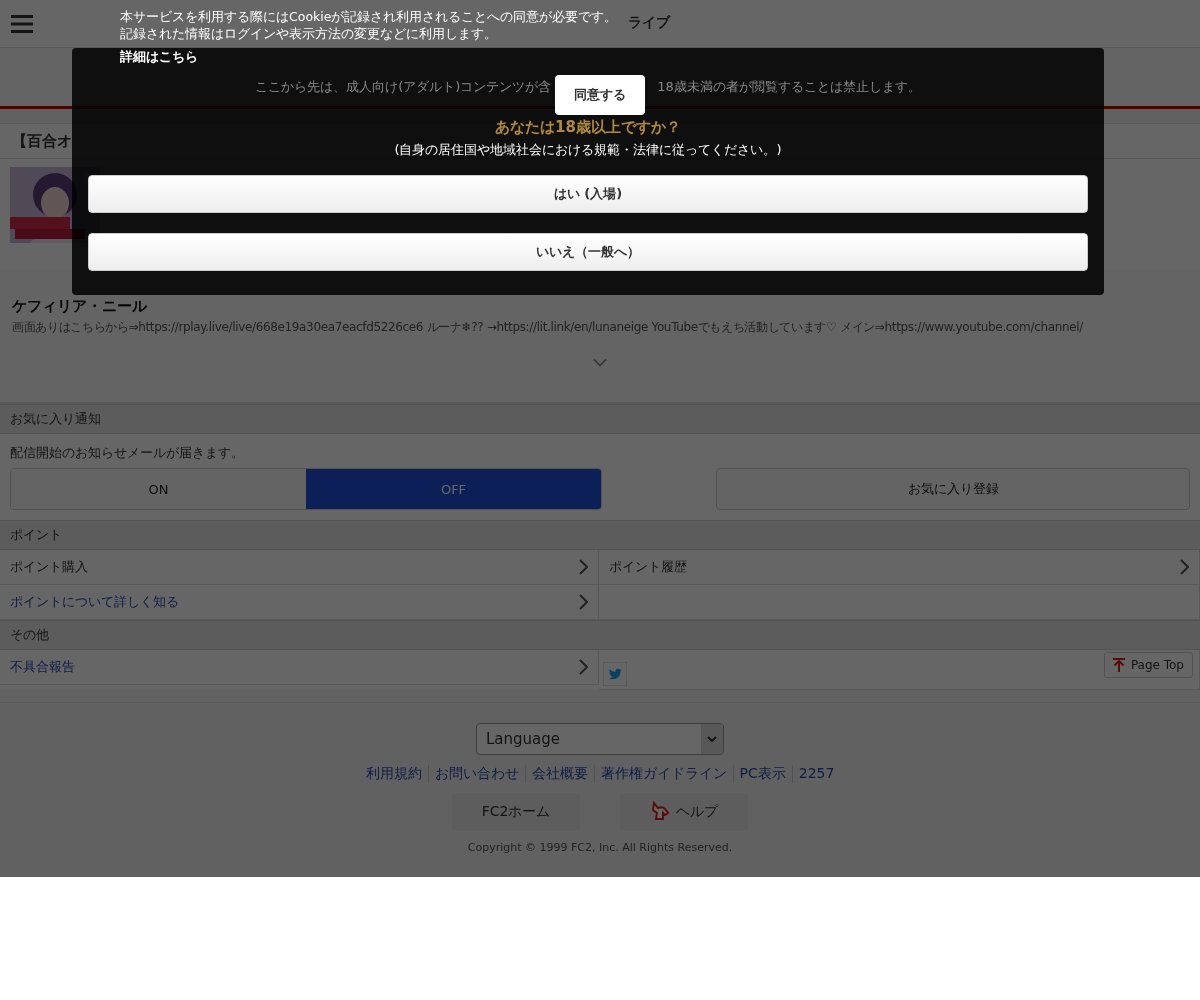 The image size is (1200, 1000). Describe the element at coordinates (615, 673) in the screenshot. I see `bird-icon` at that location.